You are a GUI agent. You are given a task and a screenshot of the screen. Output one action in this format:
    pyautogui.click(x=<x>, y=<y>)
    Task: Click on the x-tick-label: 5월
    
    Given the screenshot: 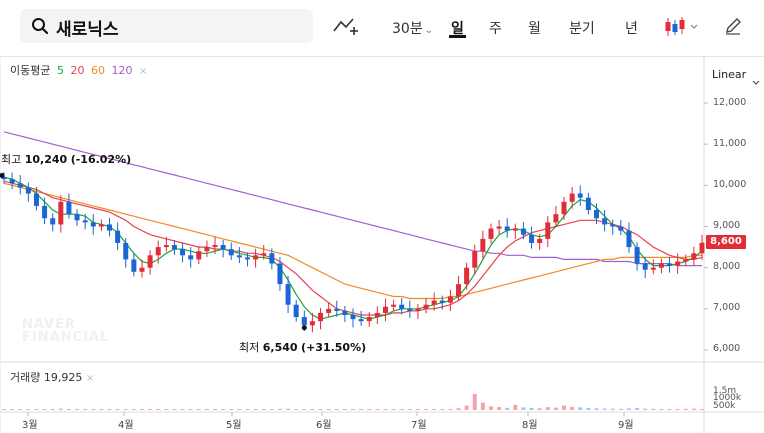 What is the action you would take?
    pyautogui.click(x=234, y=425)
    